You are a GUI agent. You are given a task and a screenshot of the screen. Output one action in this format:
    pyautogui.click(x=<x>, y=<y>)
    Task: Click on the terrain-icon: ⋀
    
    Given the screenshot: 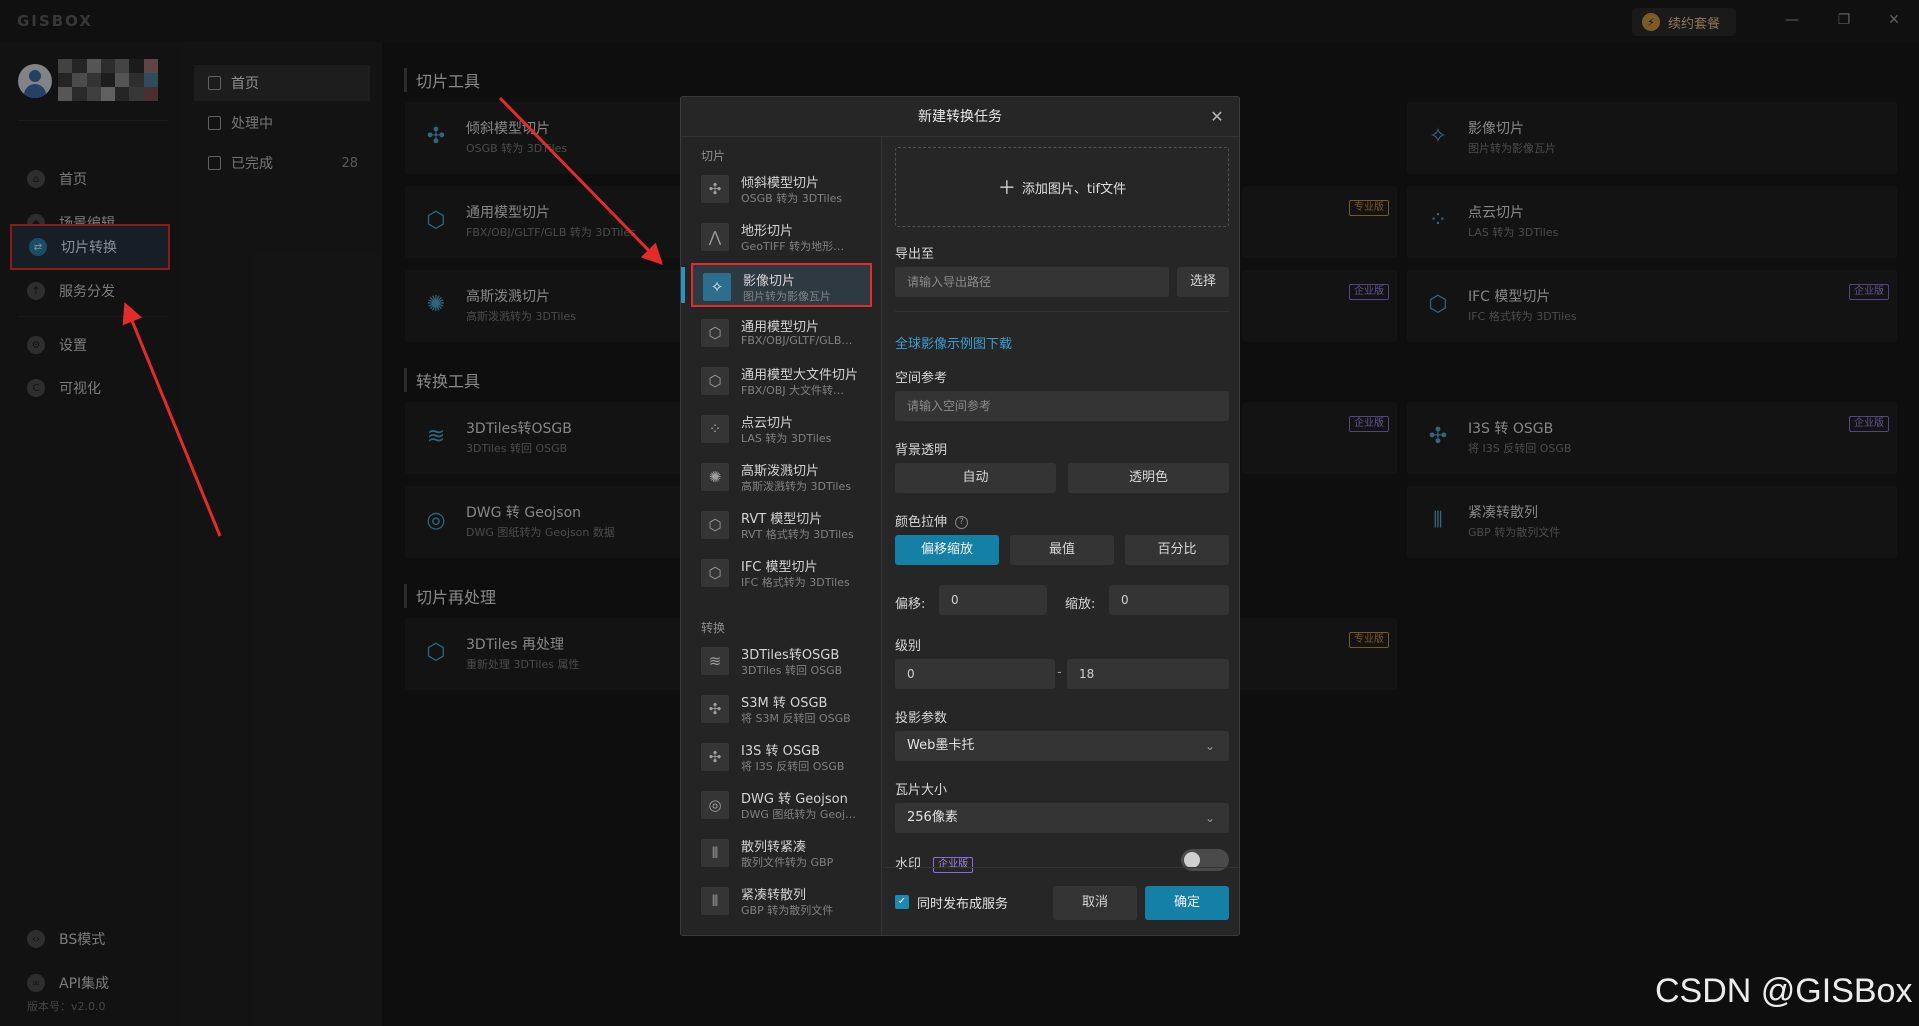 What is the action you would take?
    pyautogui.click(x=715, y=237)
    